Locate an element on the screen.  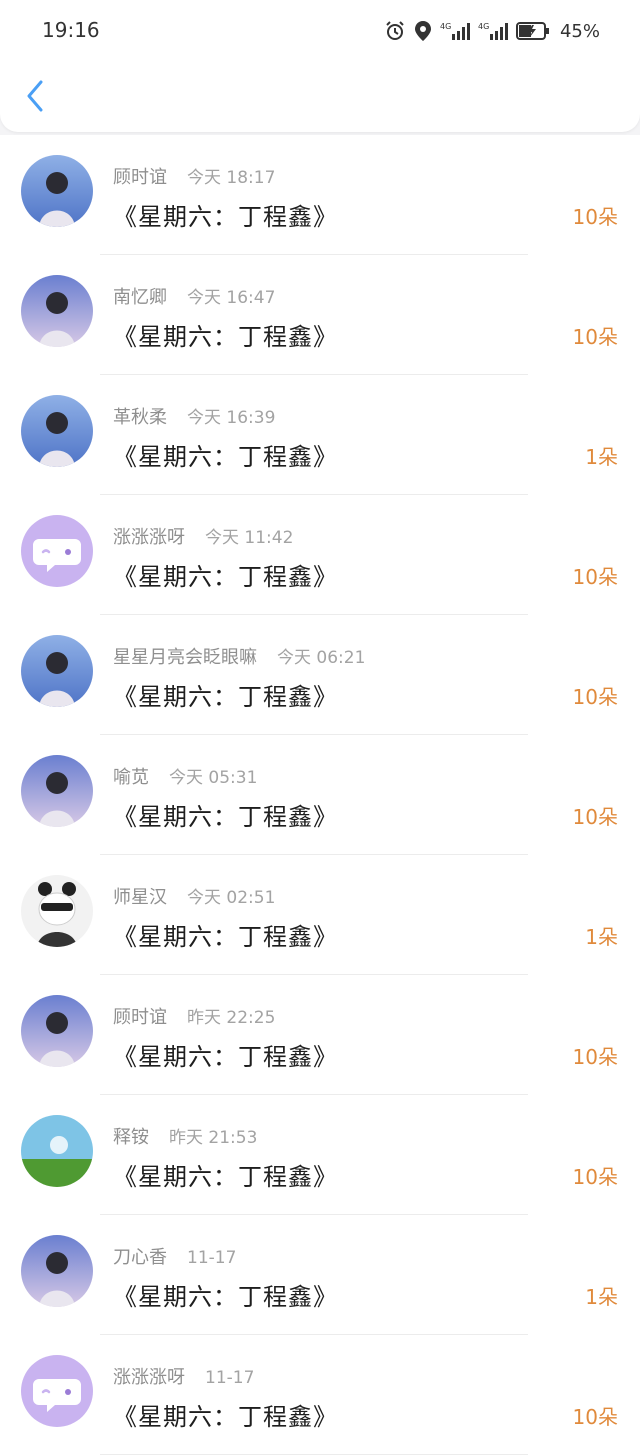
item-meta: 释铵 昨天 21:53 is located at coordinates (185, 1136).